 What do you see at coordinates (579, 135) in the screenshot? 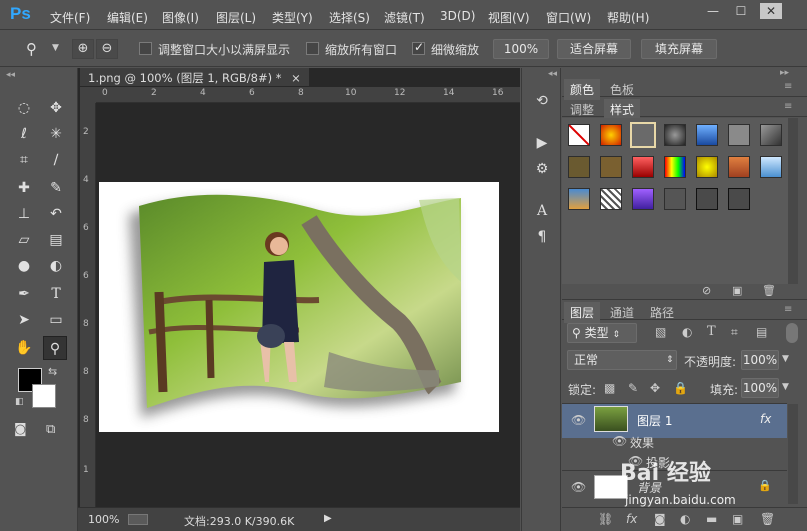
I see `style-swatch-none` at bounding box center [579, 135].